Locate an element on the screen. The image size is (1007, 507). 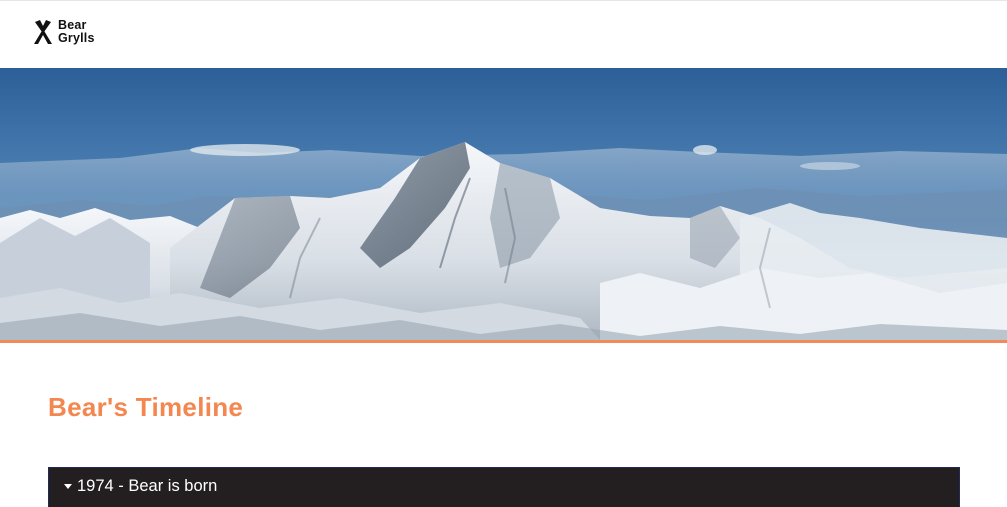
site-logo: Bear Grylls is located at coordinates (63, 32).